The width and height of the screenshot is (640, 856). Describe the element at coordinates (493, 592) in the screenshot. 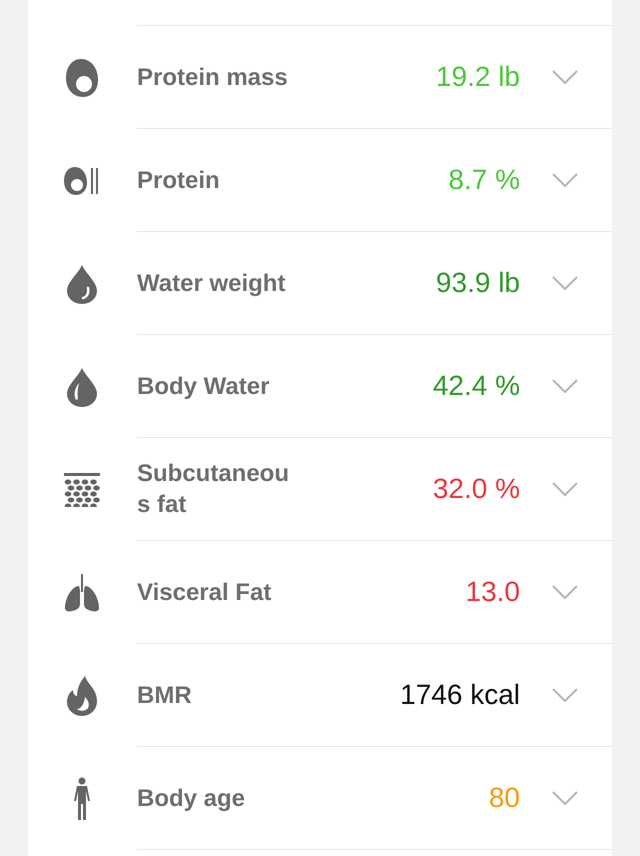

I see `metric-value: 13.0` at that location.